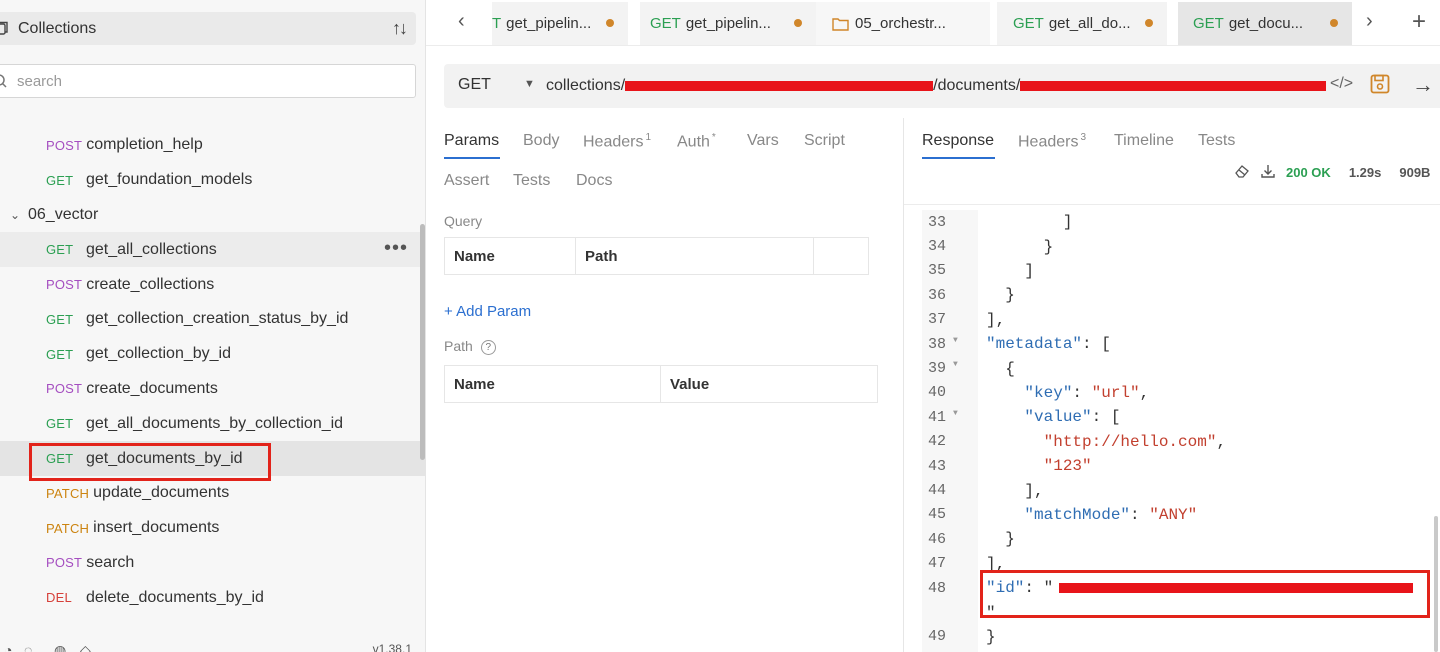 This screenshot has width=1440, height=652. Describe the element at coordinates (937, 369) in the screenshot. I see `line-number: 39` at that location.